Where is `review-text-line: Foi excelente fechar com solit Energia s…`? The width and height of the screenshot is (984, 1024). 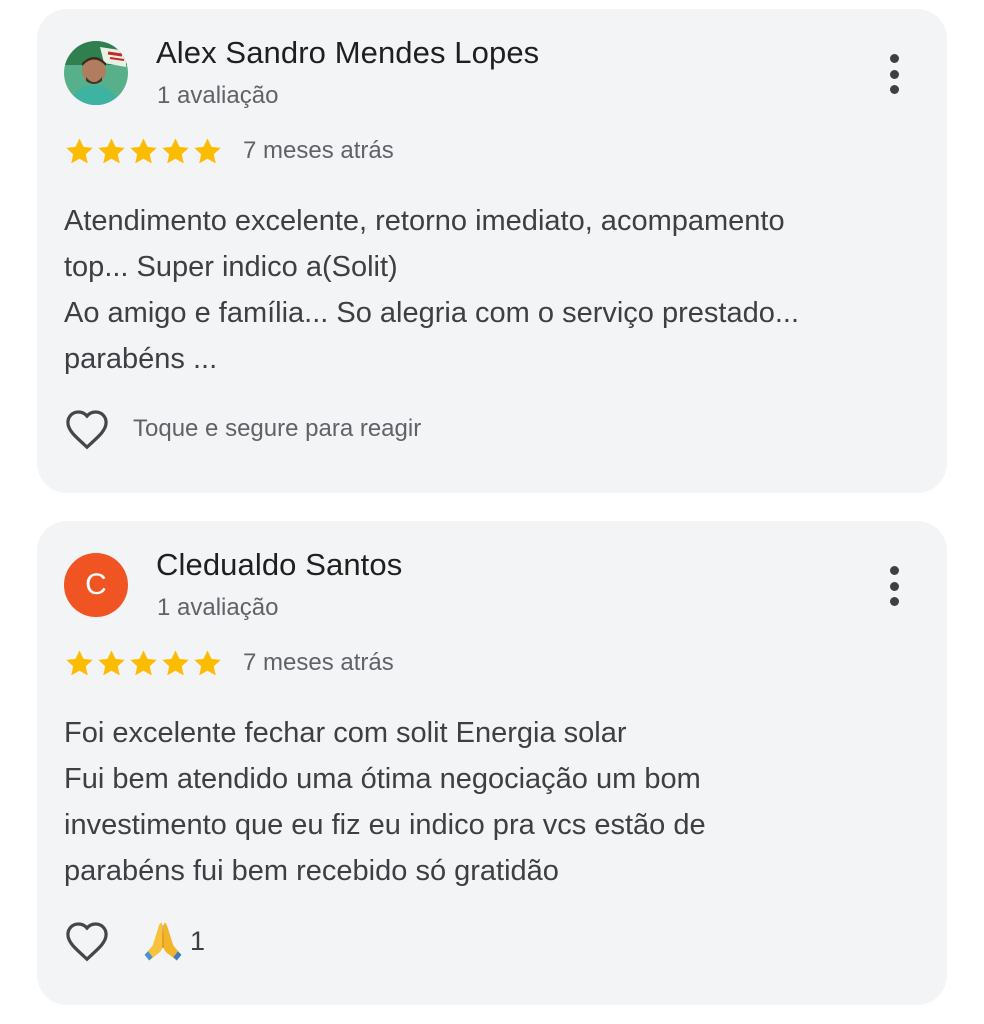 review-text-line: Foi excelente fechar com solit Energia s… is located at coordinates (345, 733).